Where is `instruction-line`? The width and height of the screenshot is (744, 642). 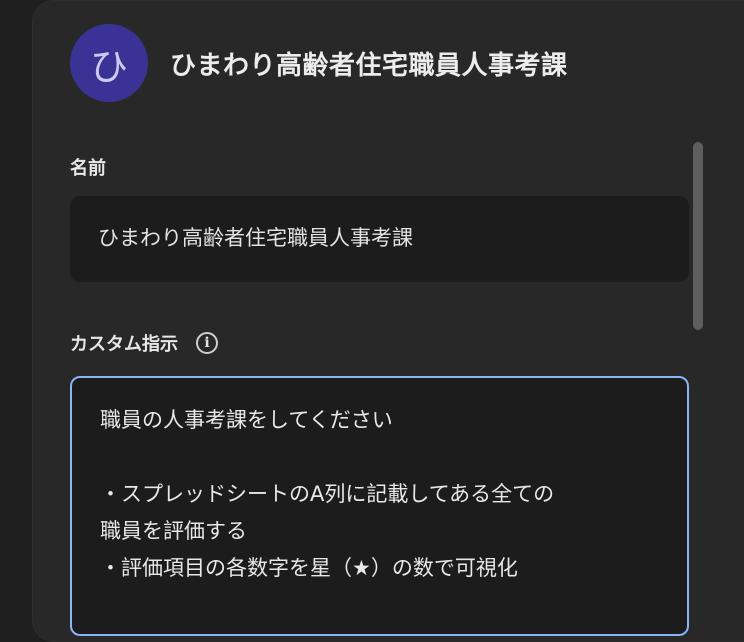 instruction-line is located at coordinates (379, 457).